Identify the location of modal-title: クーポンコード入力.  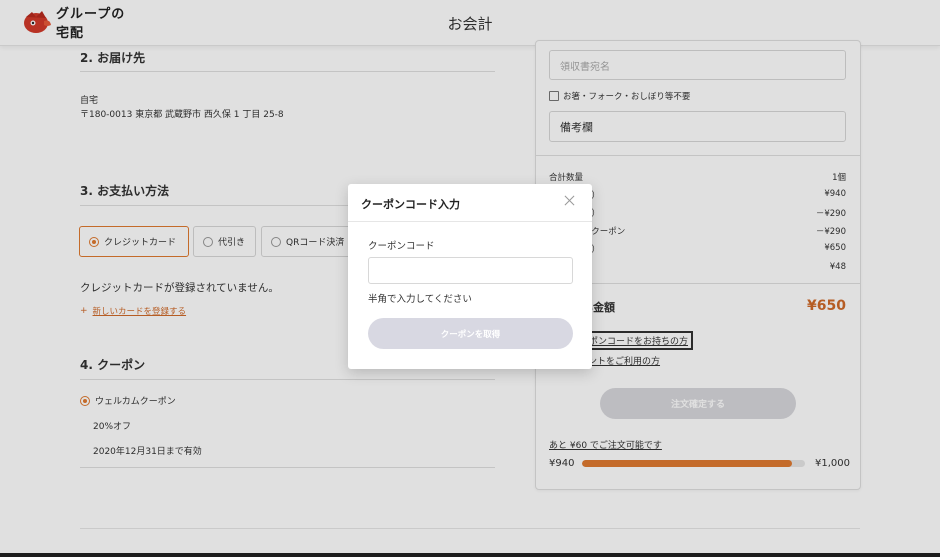
(410, 204).